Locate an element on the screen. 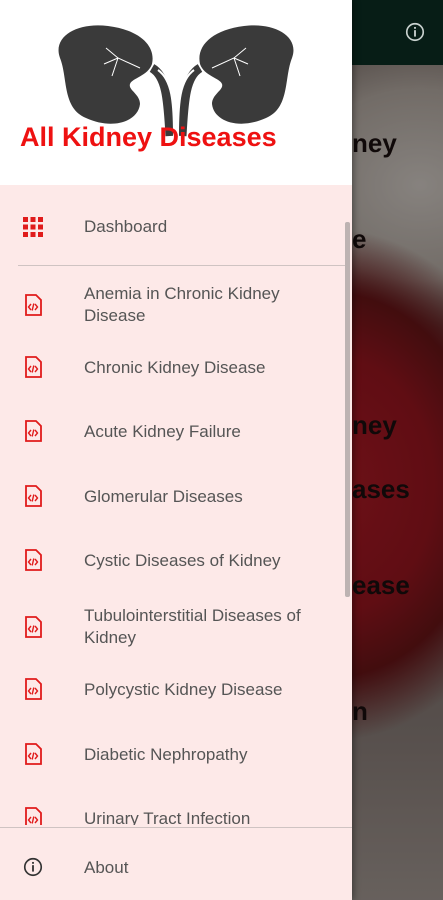  menu-item-uti: Urinary Tract Infection is located at coordinates (176, 812).